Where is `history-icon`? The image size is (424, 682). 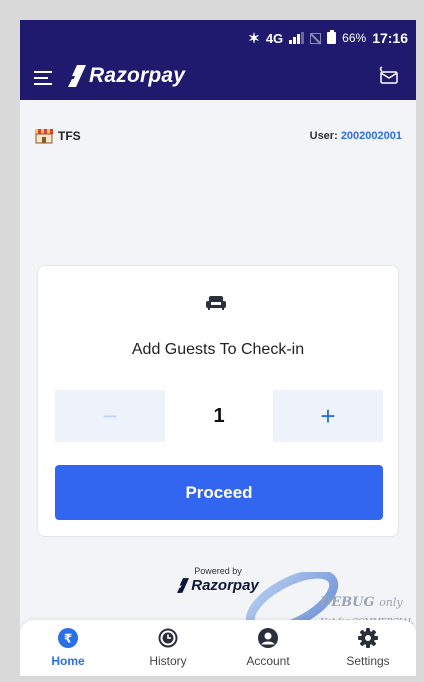
history-icon is located at coordinates (168, 638).